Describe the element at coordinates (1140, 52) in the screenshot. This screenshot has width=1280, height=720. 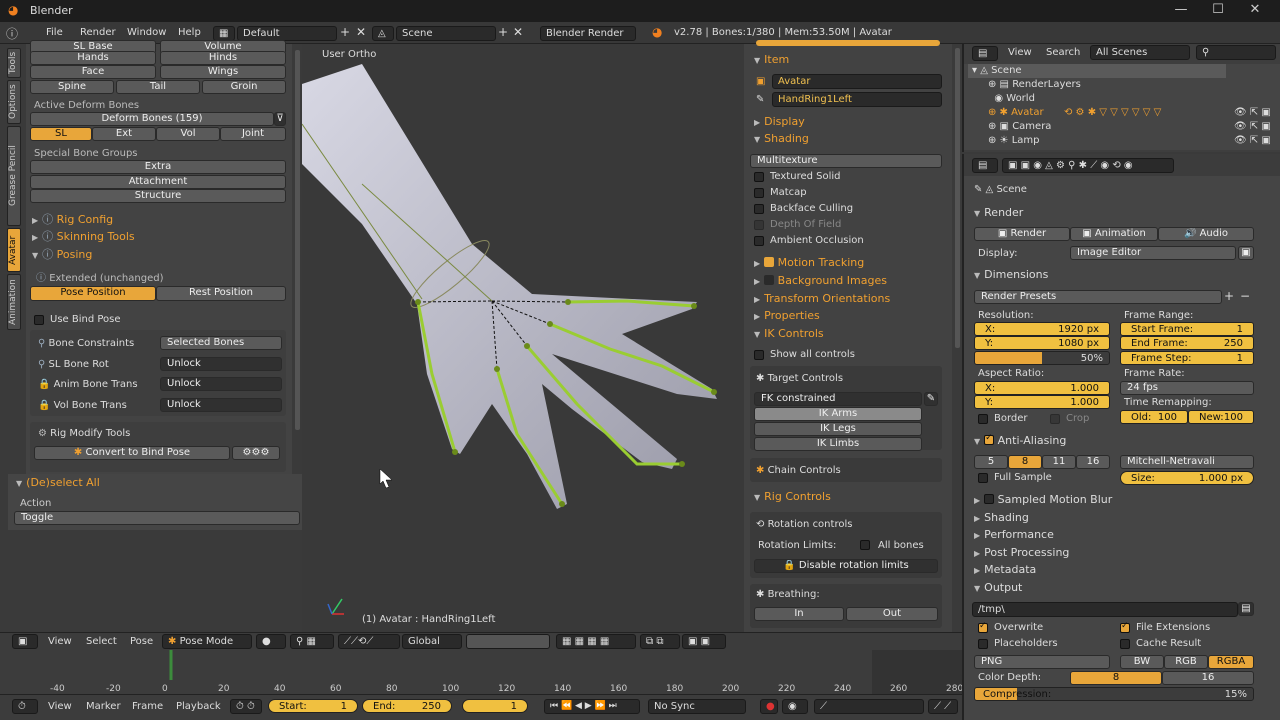
I see `outliner-filter-select: All Scenes` at that location.